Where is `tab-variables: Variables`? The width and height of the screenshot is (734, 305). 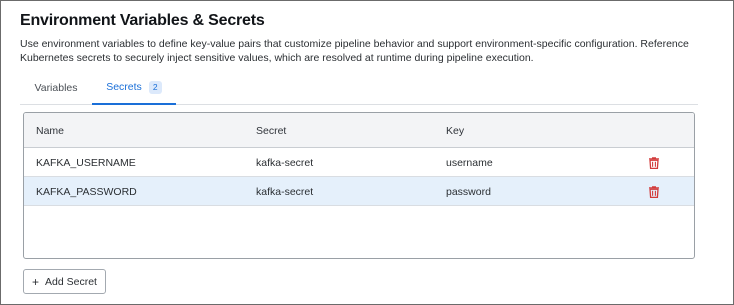 tab-variables: Variables is located at coordinates (56, 88).